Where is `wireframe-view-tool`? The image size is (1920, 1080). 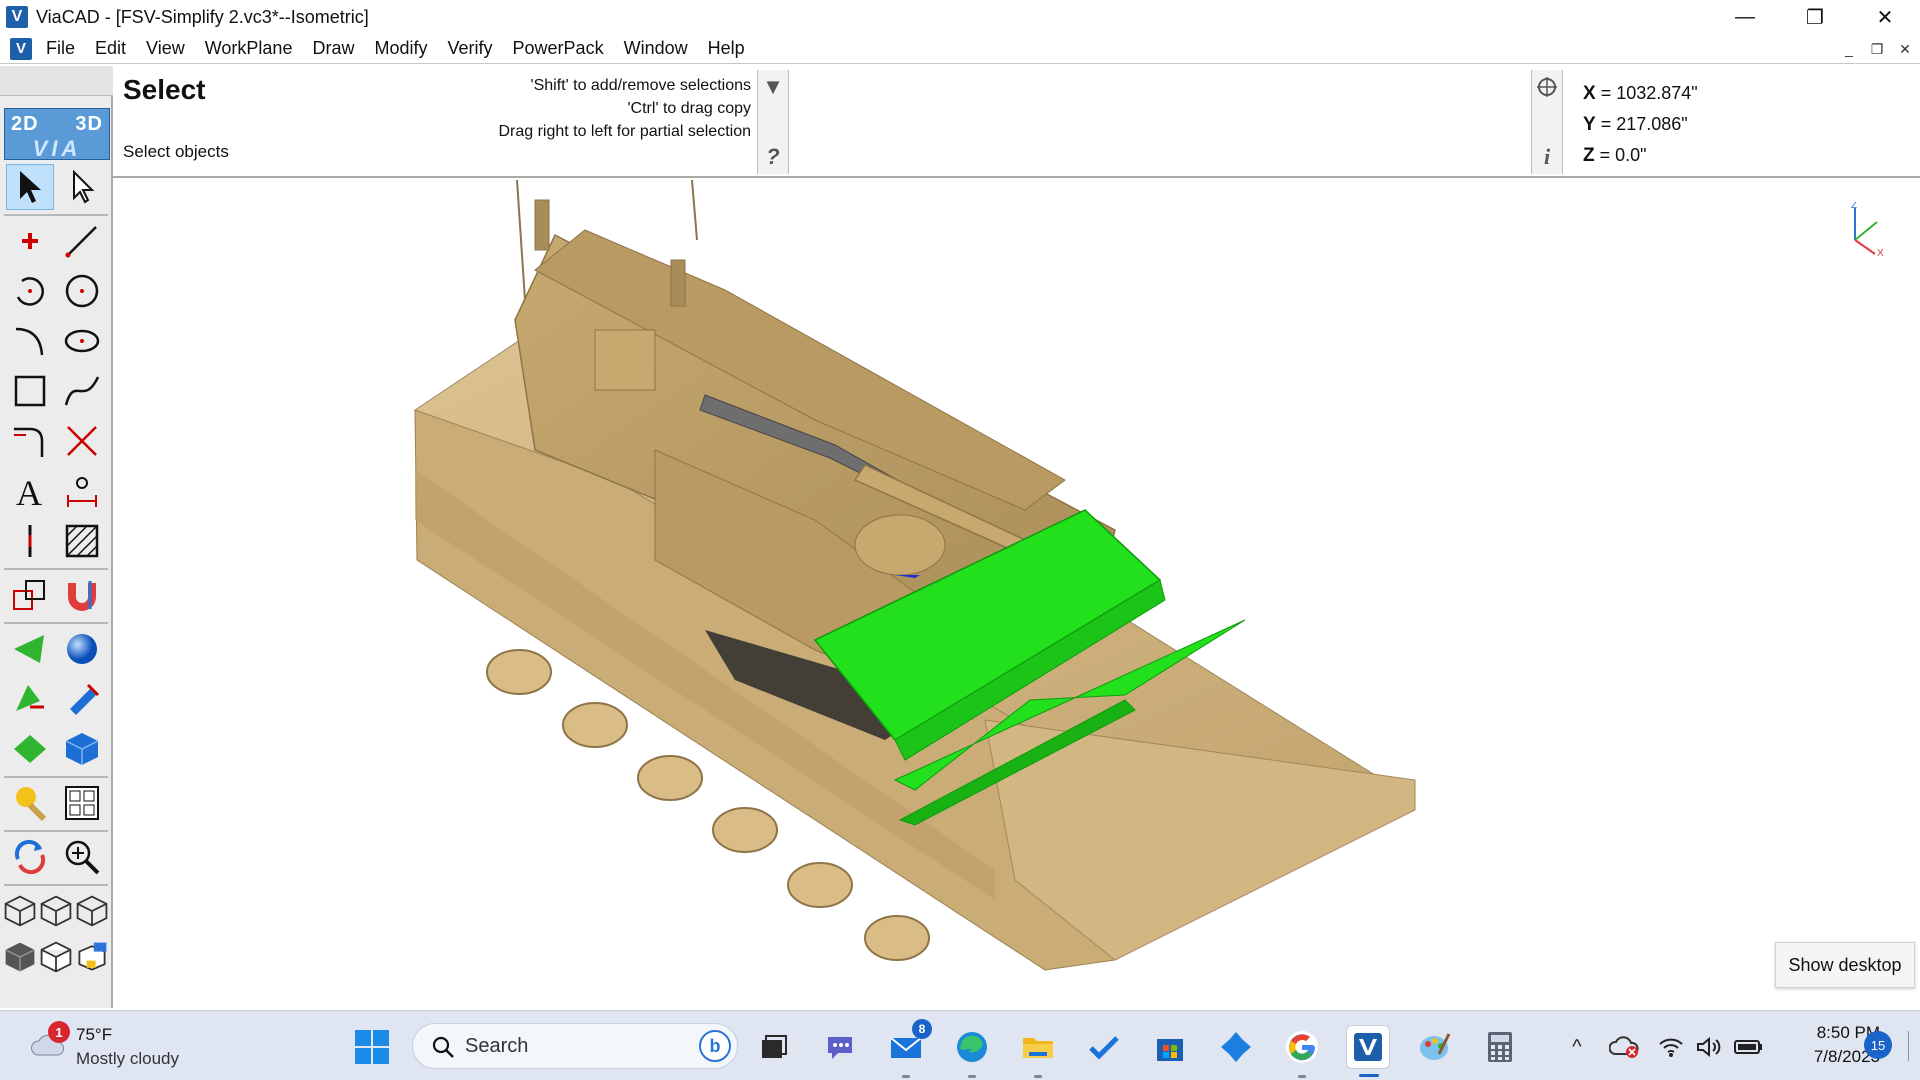 wireframe-view-tool is located at coordinates (56, 957).